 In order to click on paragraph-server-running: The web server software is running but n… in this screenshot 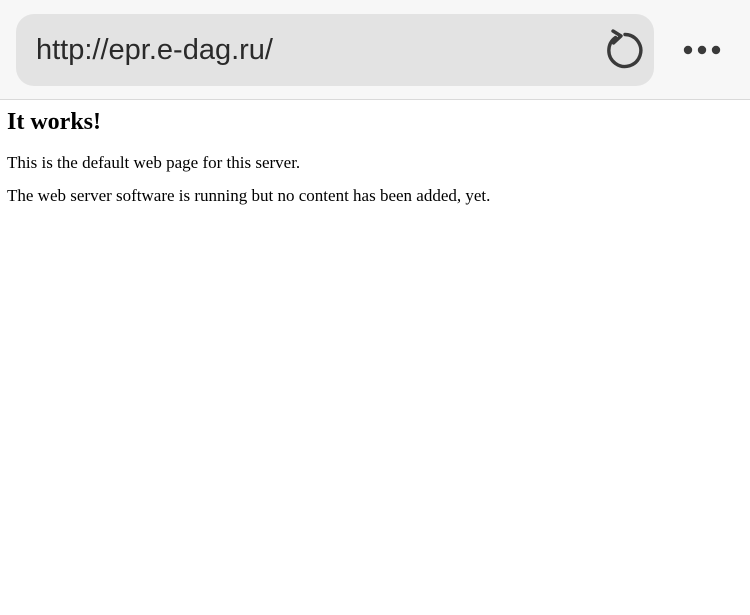, I will do `click(249, 195)`.